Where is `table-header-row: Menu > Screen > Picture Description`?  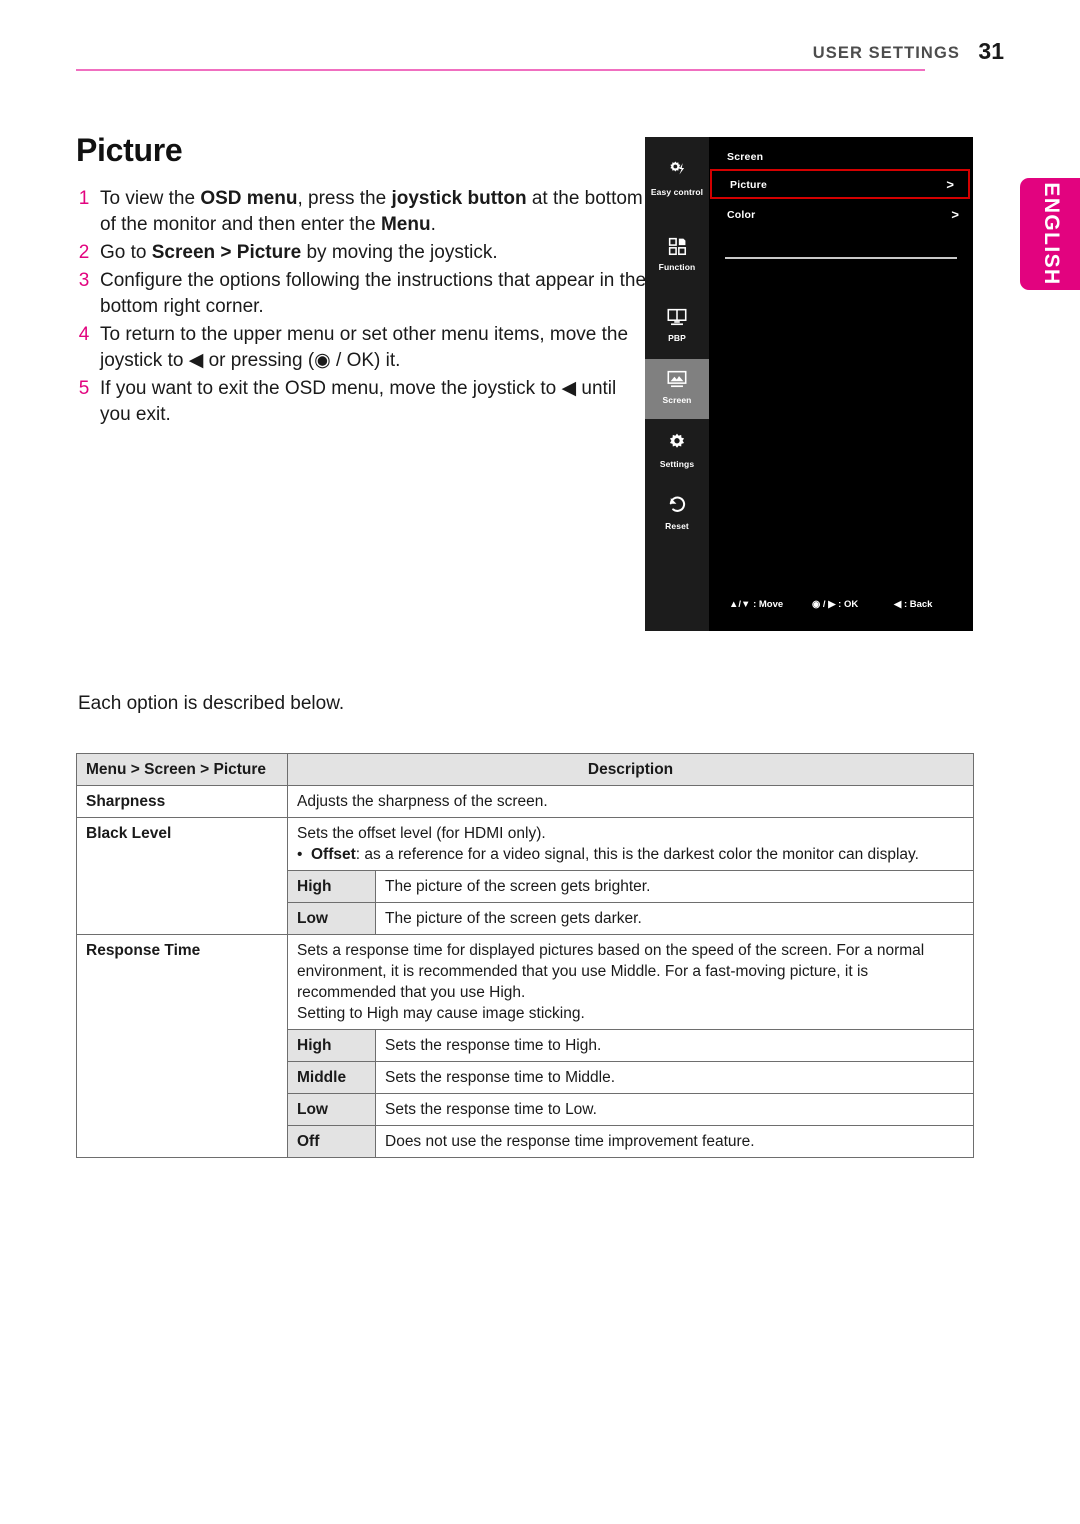
table-header-row: Menu > Screen > Picture Description is located at coordinates (525, 769).